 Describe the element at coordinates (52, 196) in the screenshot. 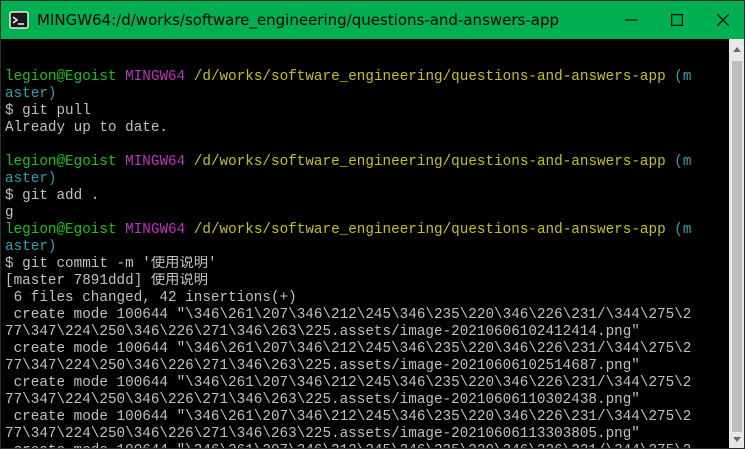

I see `terminal-text-segment: $ git add .` at that location.